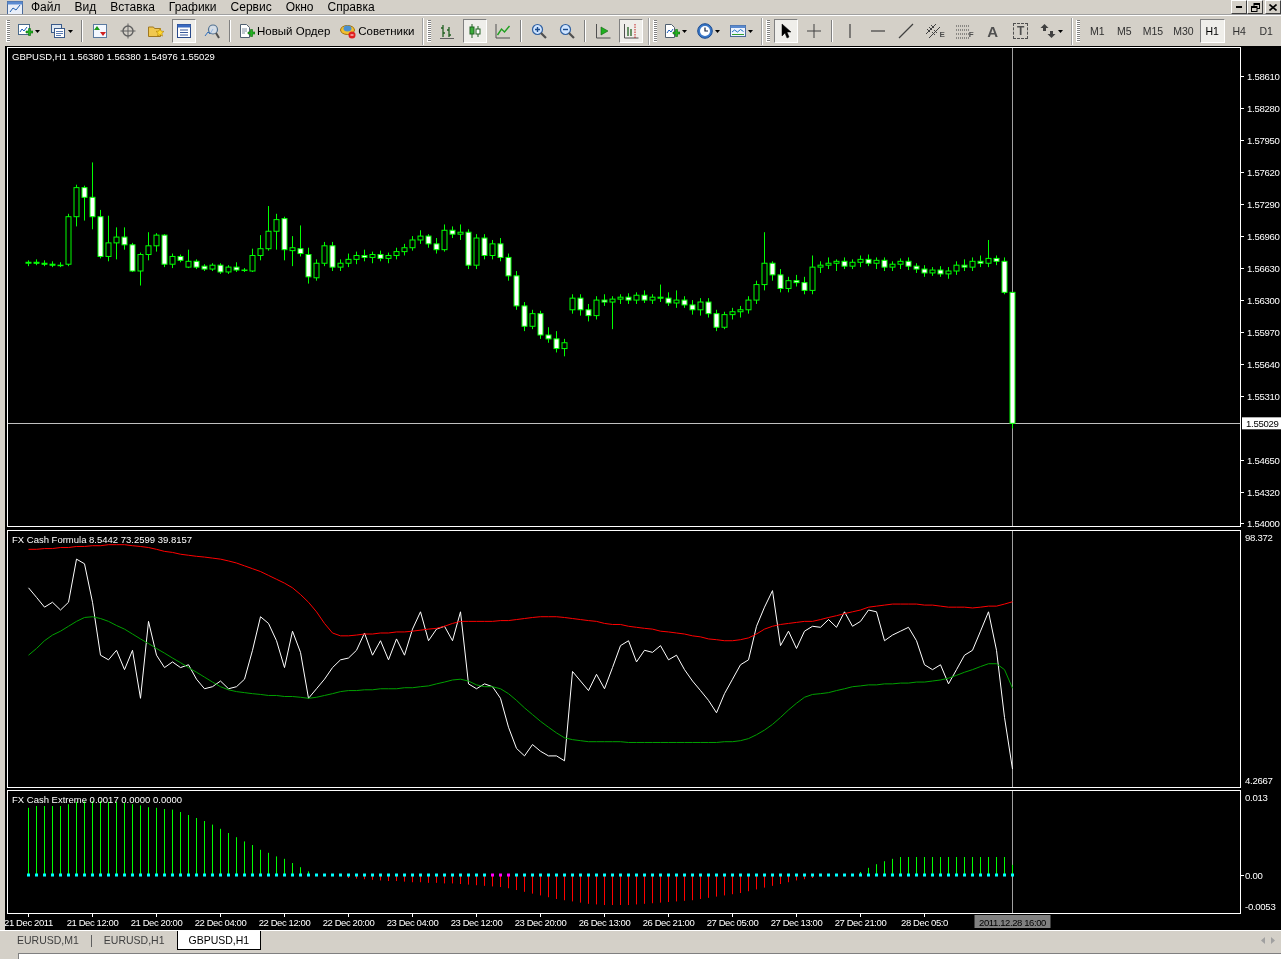 Image resolution: width=1281 pixels, height=959 pixels. Describe the element at coordinates (1263, 522) in the screenshot. I see `price-label: 1.54000` at that location.